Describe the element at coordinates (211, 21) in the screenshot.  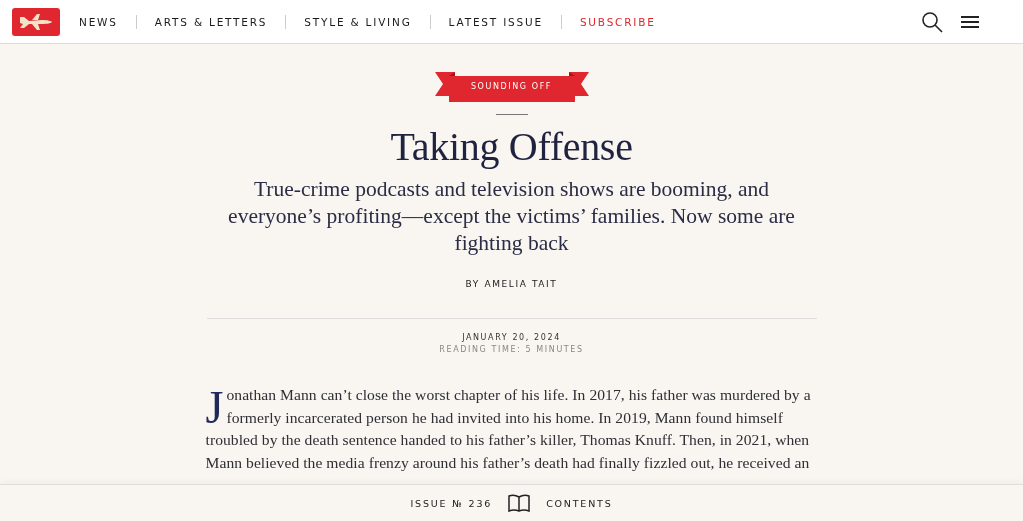
I see `nav-link: ARTS & LETTERS` at that location.